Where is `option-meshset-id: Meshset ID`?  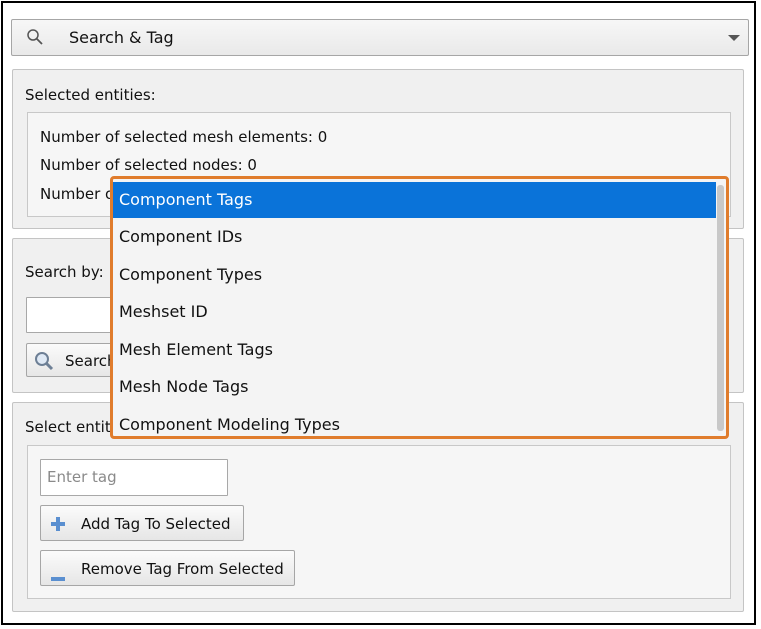
option-meshset-id: Meshset ID is located at coordinates (414, 312).